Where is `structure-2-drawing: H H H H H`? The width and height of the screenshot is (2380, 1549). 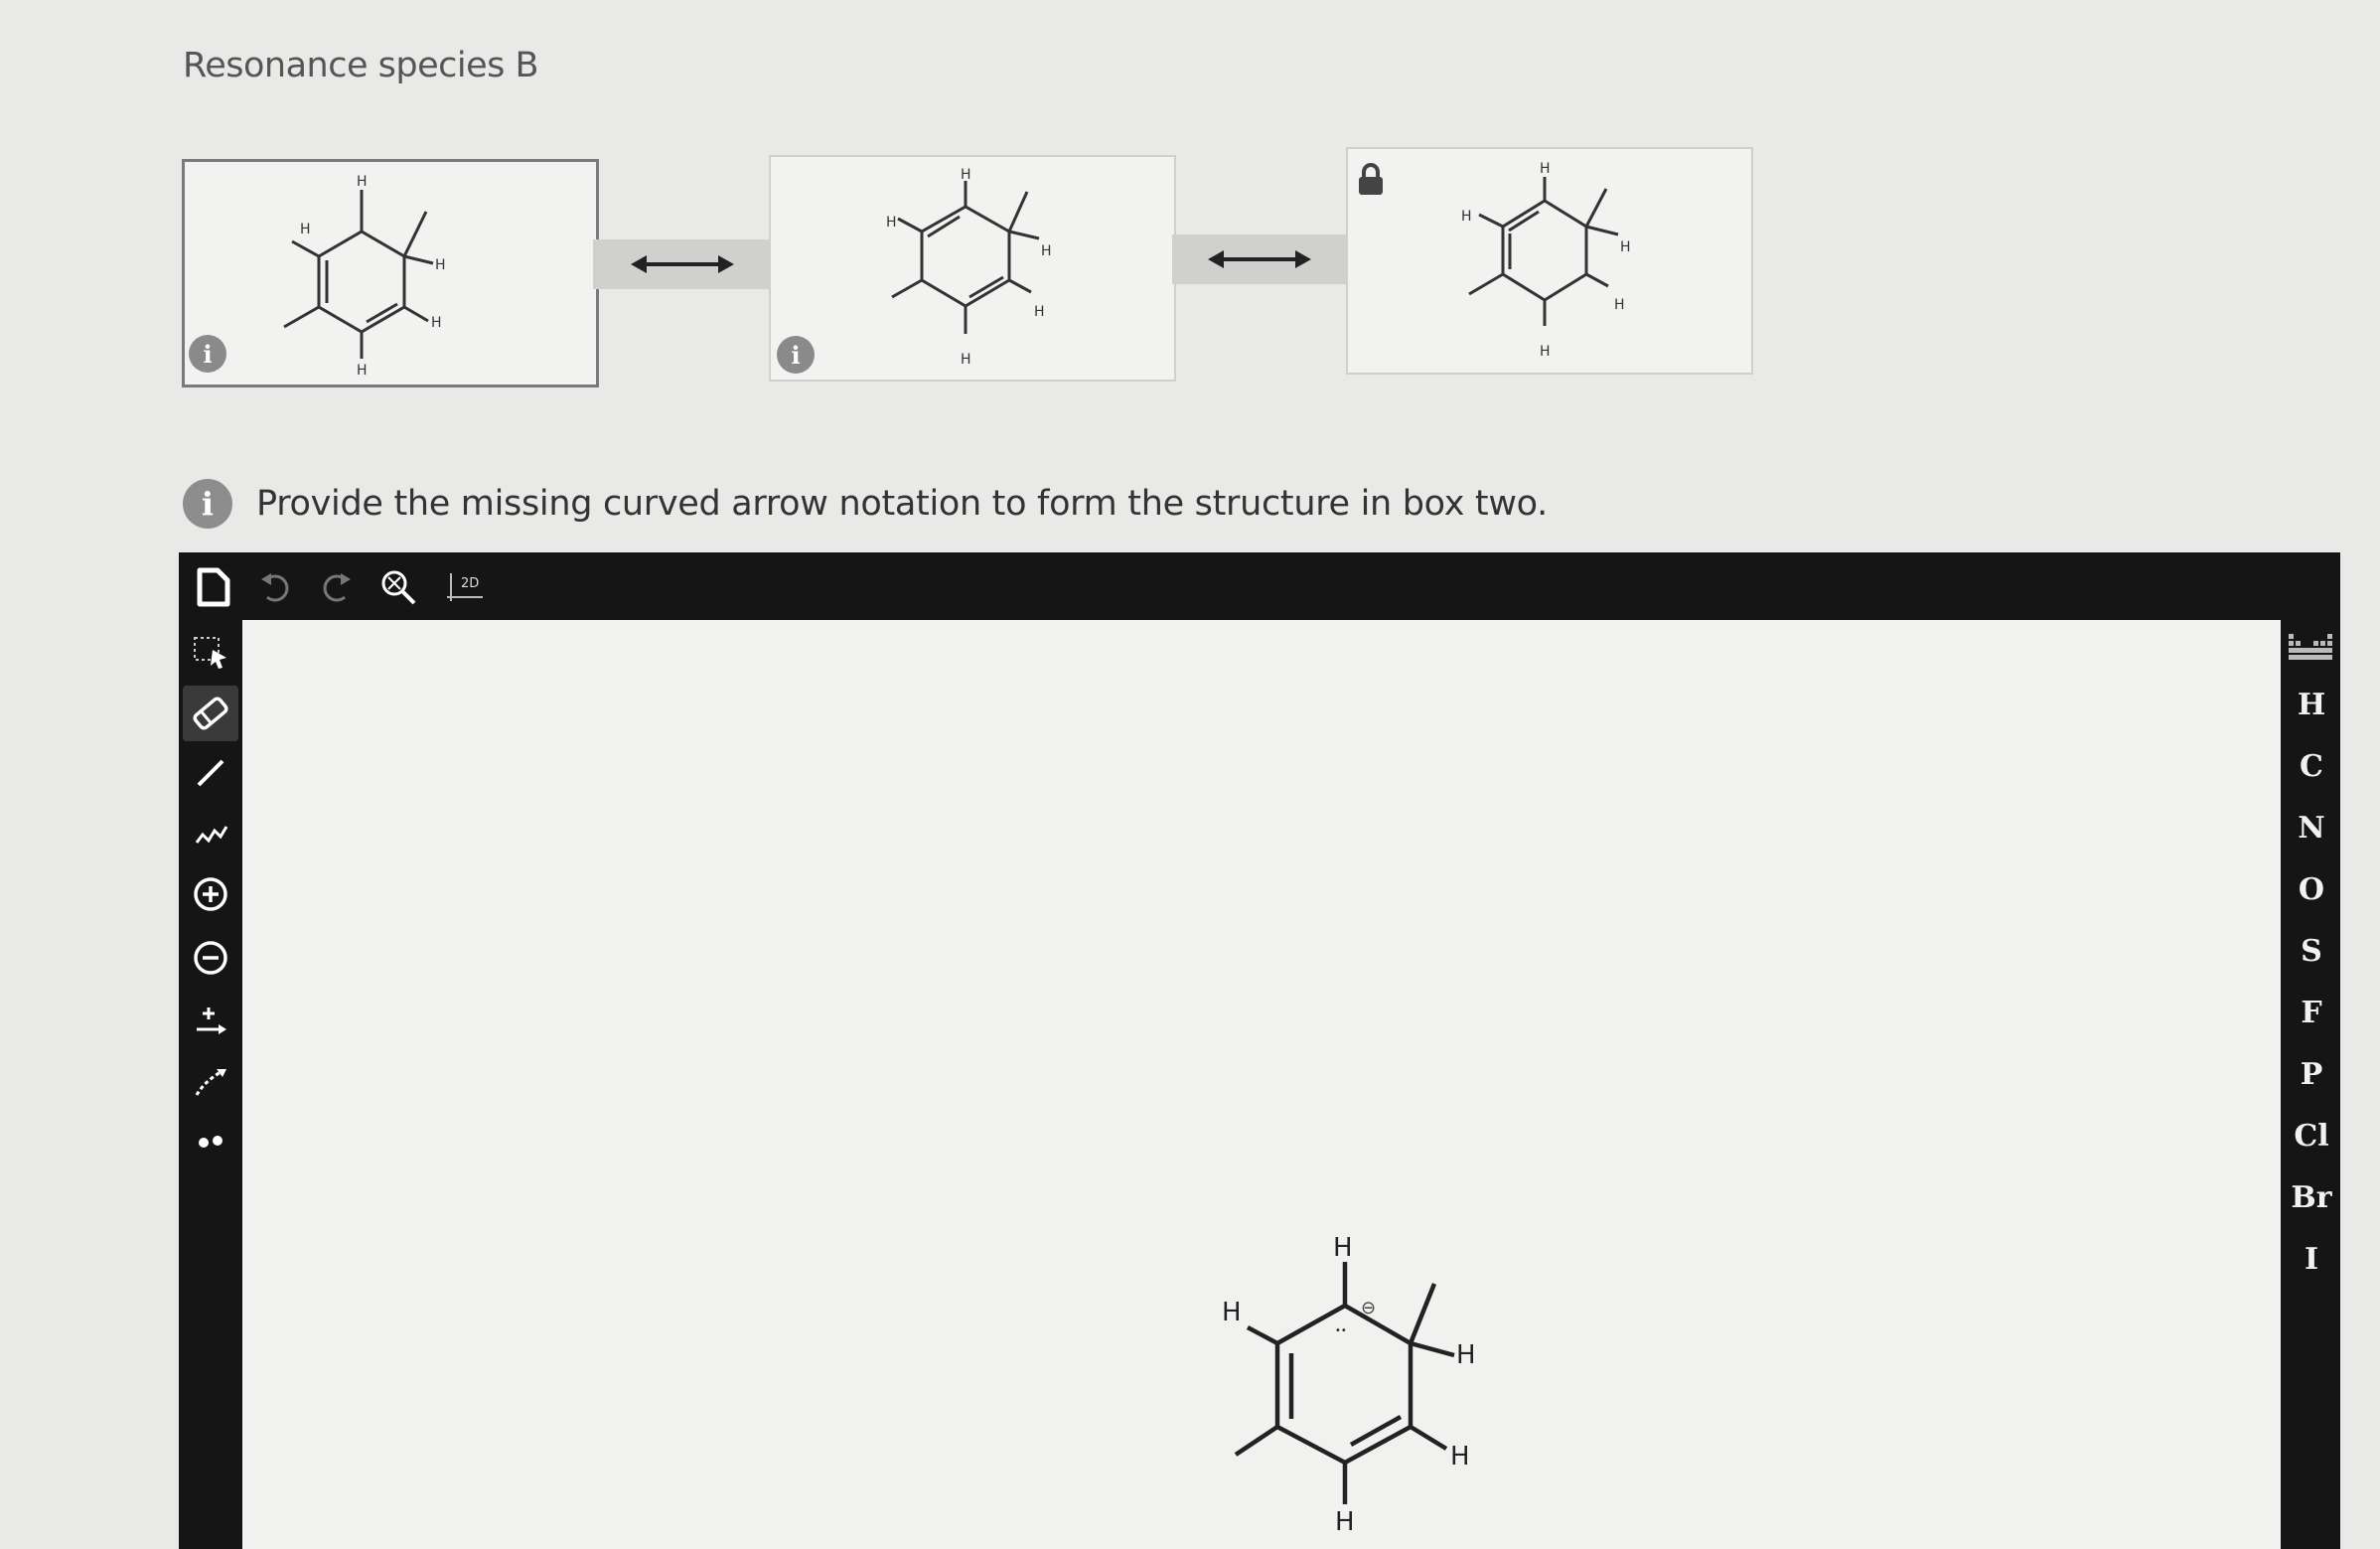
structure-2-drawing: H H H H H is located at coordinates (969, 267).